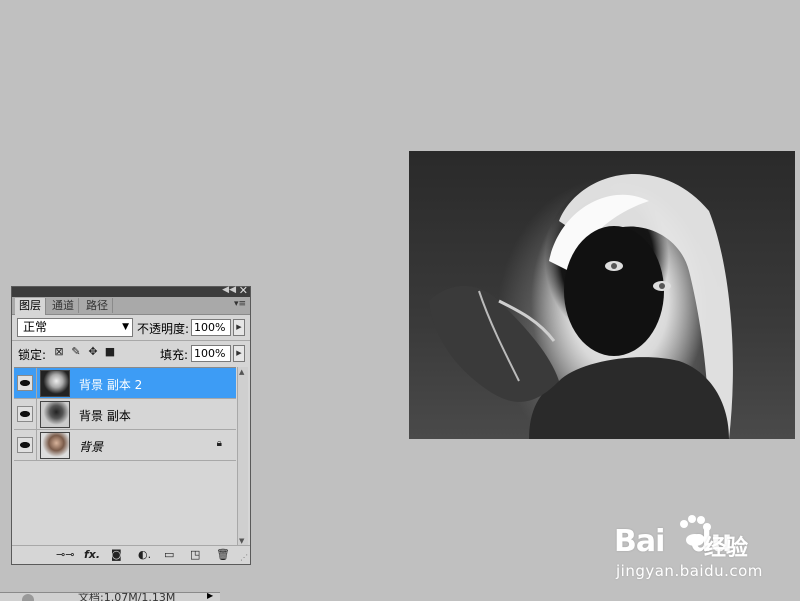 The height and width of the screenshot is (601, 800). Describe the element at coordinates (726, 548) in the screenshot. I see `watermark-cn: 经验` at that location.